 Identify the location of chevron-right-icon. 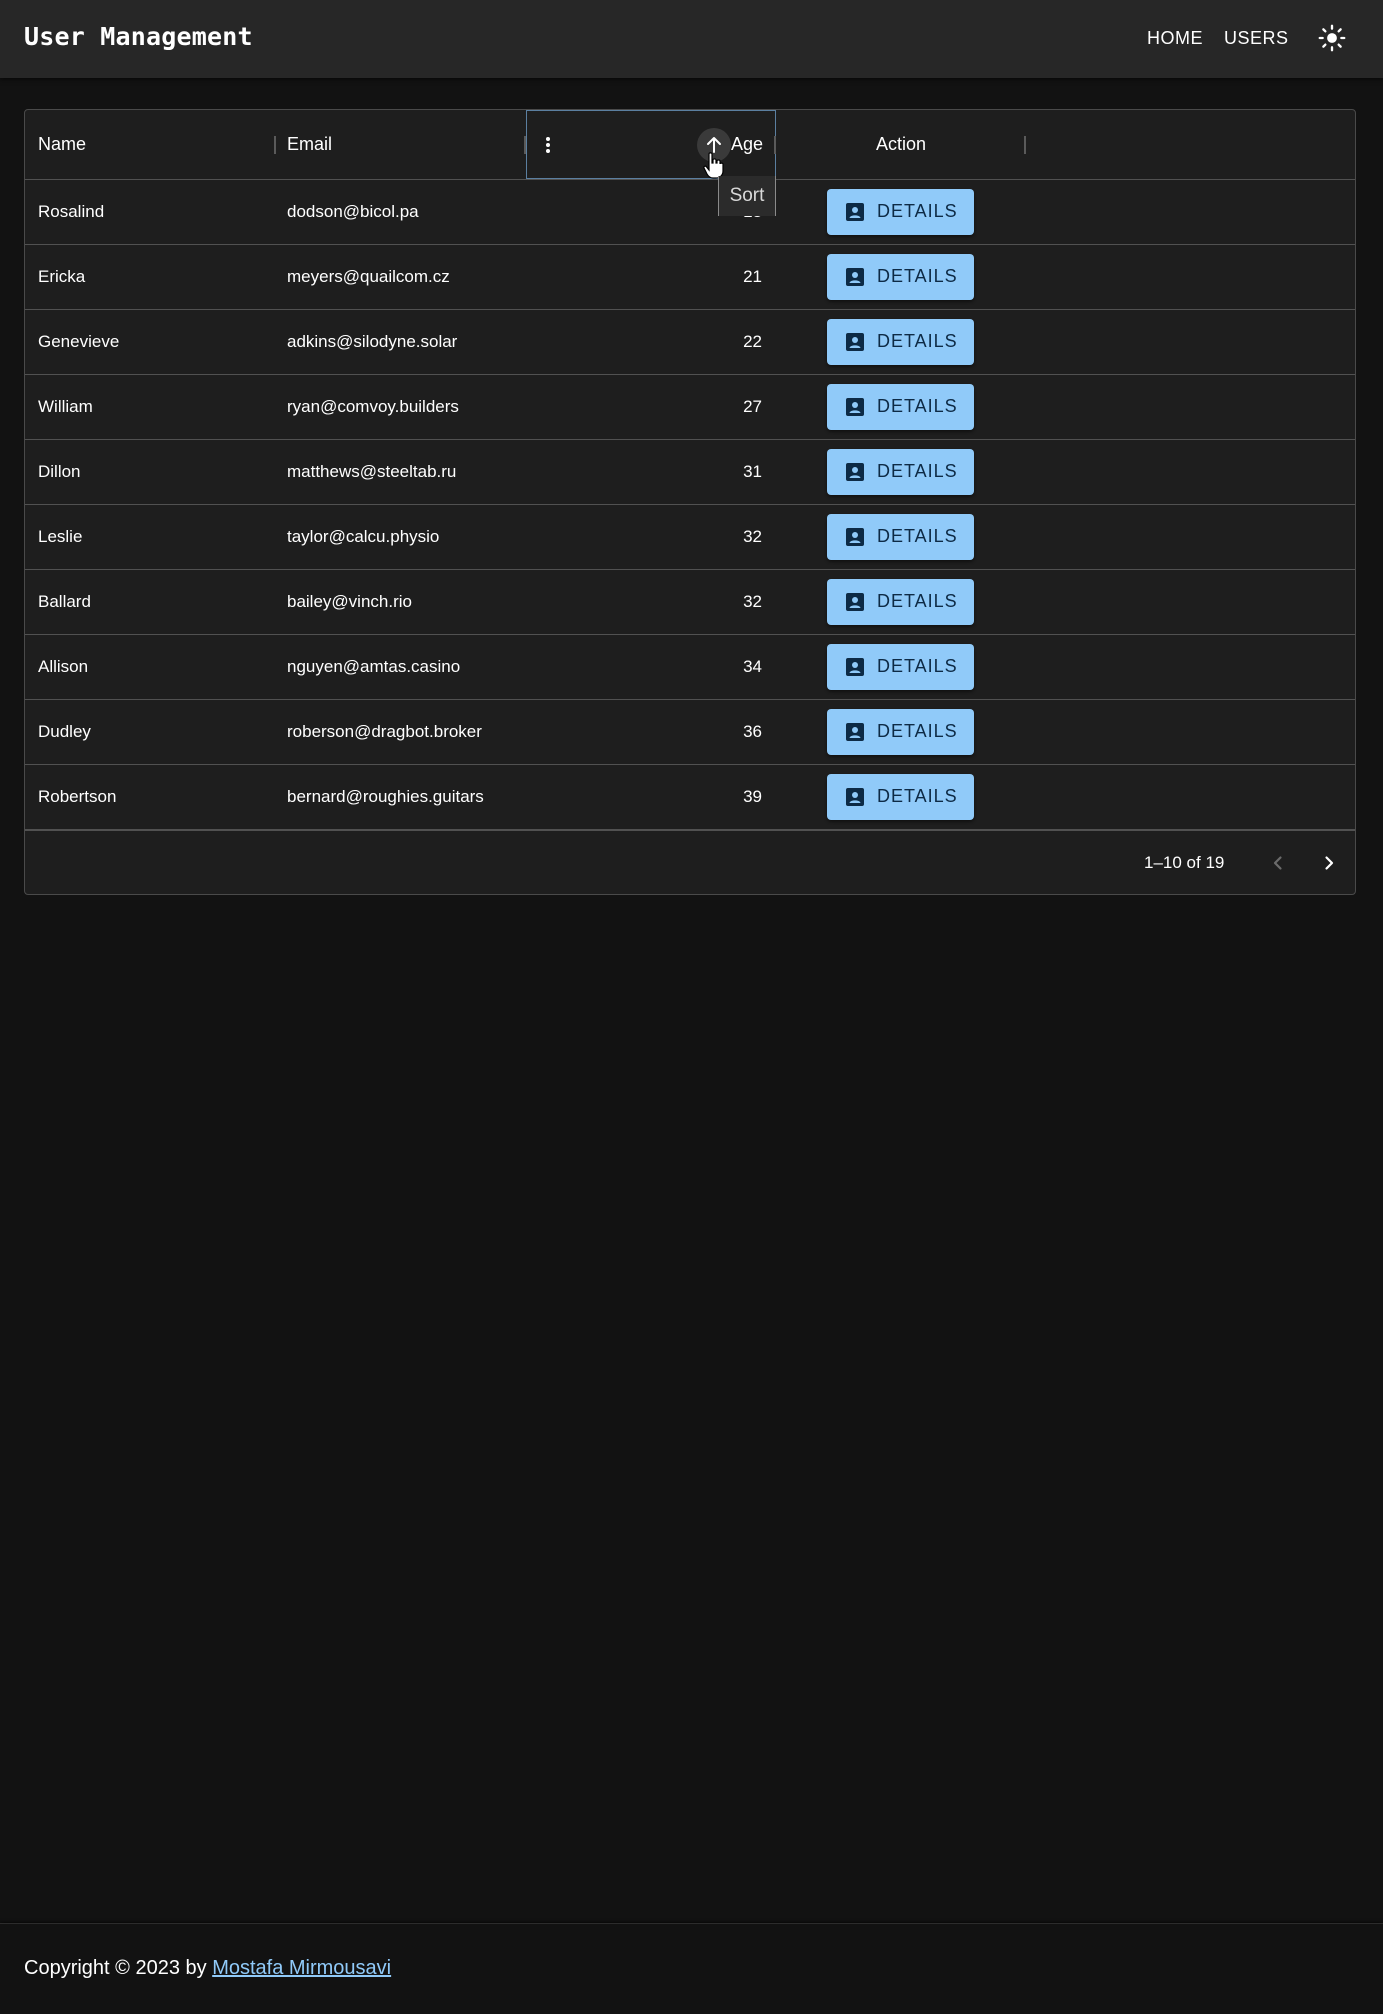
(1329, 863).